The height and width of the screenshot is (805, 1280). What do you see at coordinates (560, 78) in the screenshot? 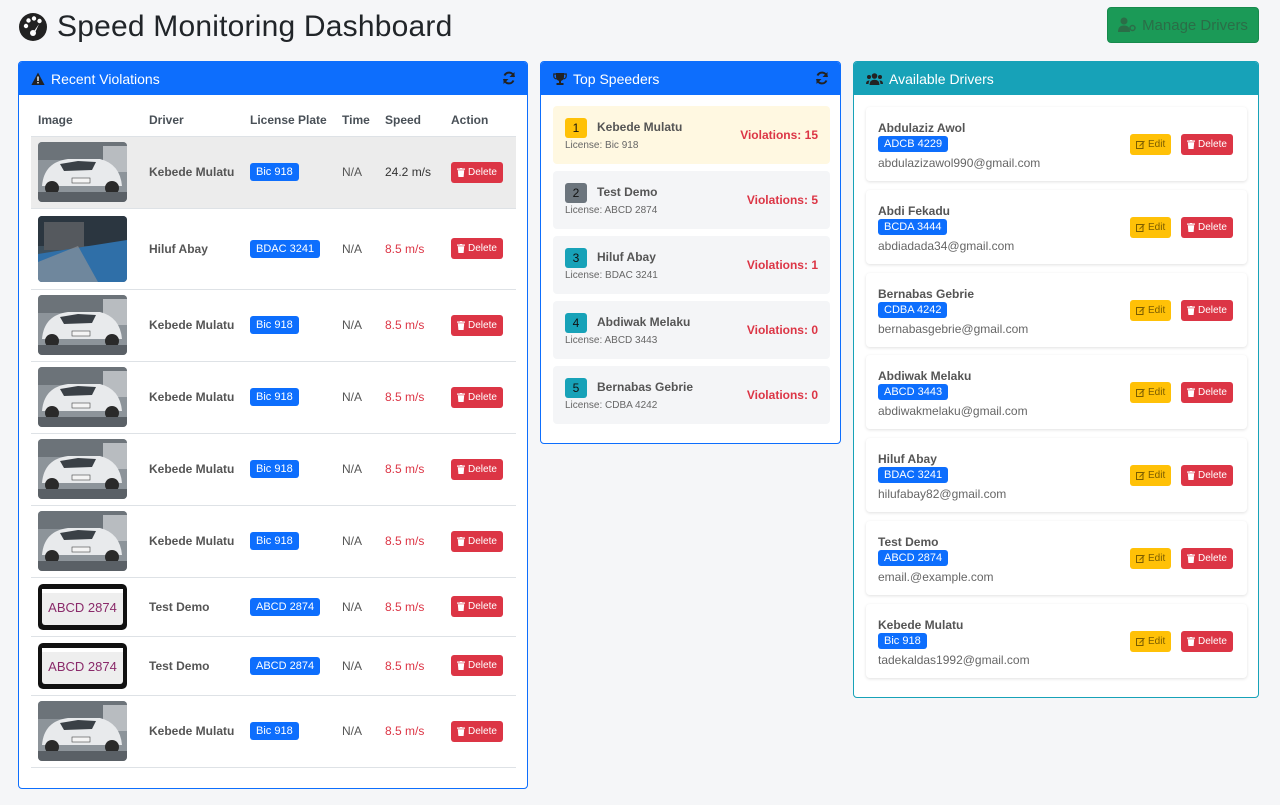
I see `trophy-icon` at bounding box center [560, 78].